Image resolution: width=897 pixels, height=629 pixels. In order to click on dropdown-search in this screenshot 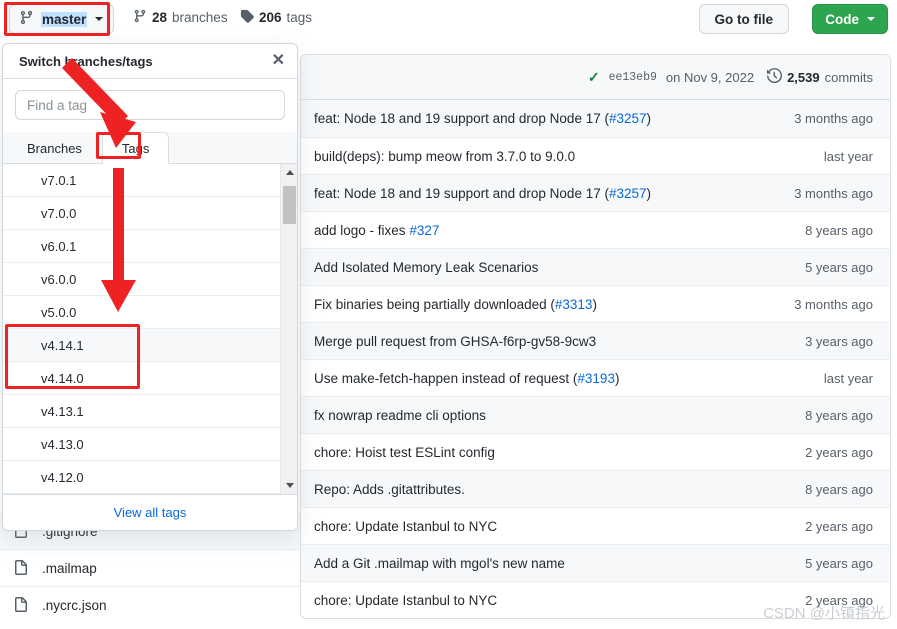, I will do `click(150, 105)`.